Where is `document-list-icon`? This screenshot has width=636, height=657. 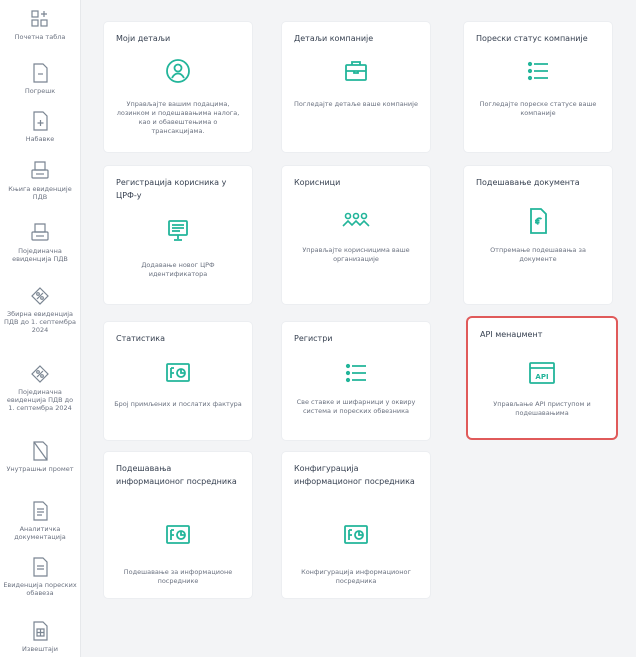
document-list-icon is located at coordinates (40, 567).